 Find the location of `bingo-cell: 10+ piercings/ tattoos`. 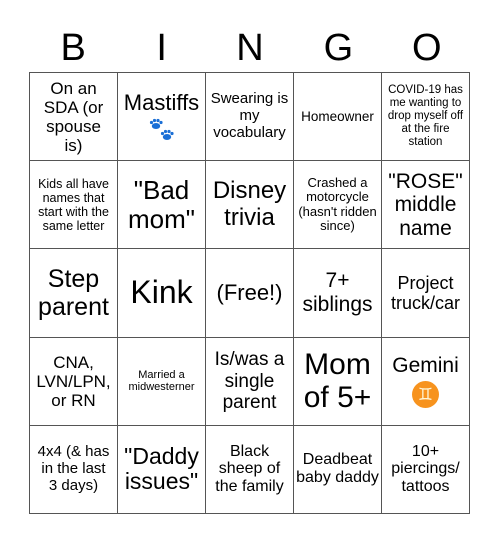

bingo-cell: 10+ piercings/ tattoos is located at coordinates (426, 469).